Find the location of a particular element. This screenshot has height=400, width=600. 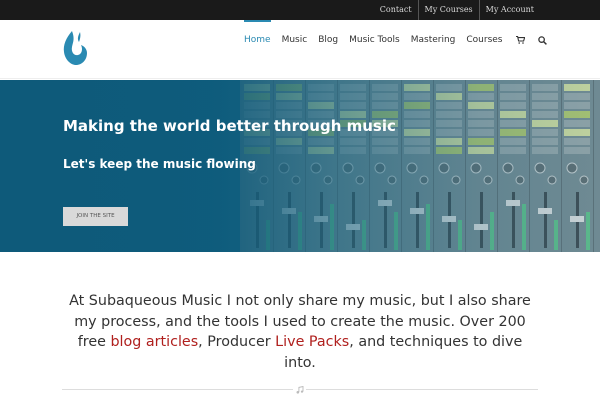

search-icon is located at coordinates (543, 40).